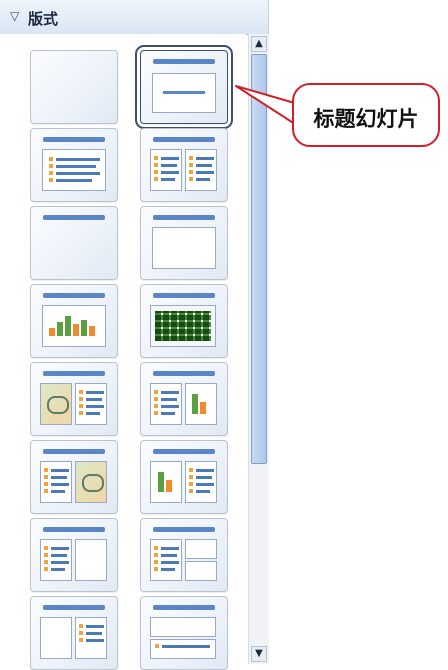 This screenshot has height=670, width=448. What do you see at coordinates (366, 119) in the screenshot?
I see `callout-label: 标题幻灯片` at bounding box center [366, 119].